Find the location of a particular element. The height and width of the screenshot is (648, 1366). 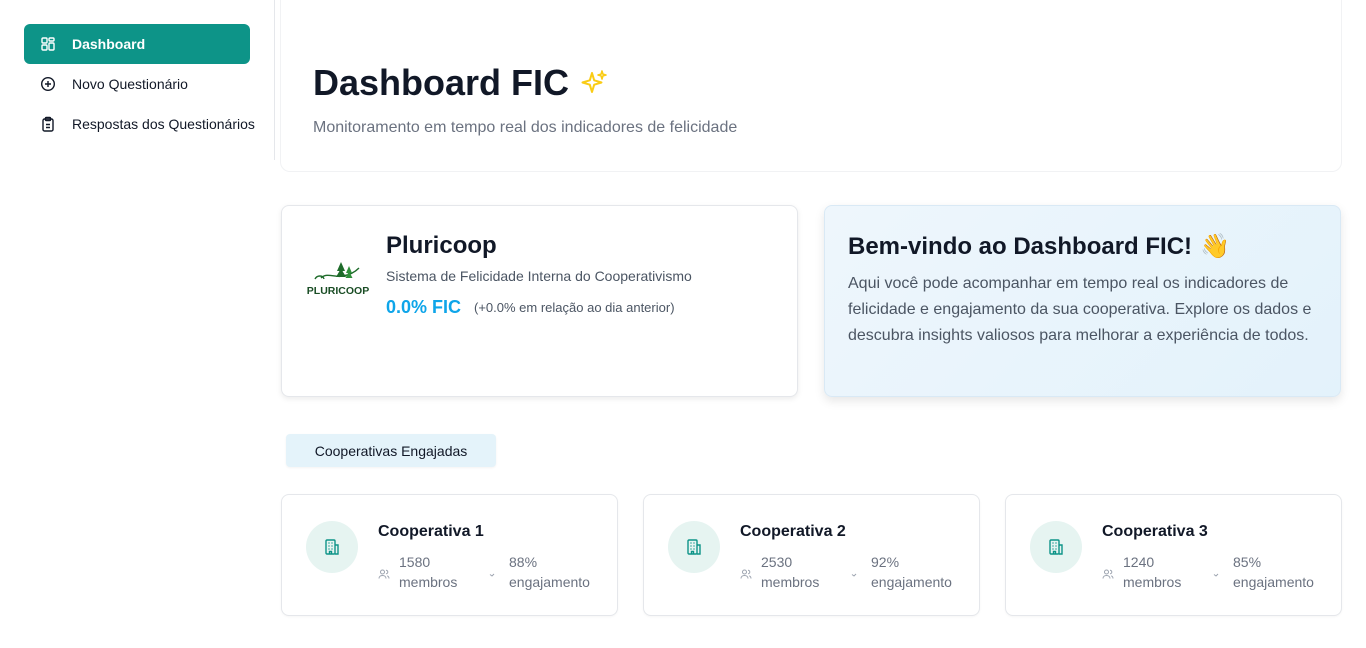

sidebar-item-dashboard: Dashboard is located at coordinates (137, 44).